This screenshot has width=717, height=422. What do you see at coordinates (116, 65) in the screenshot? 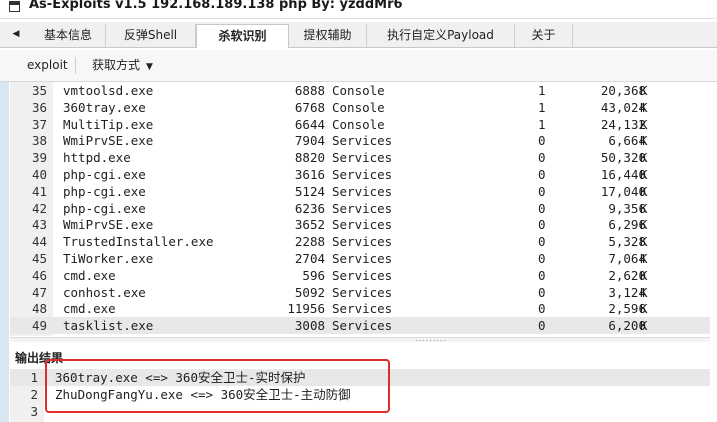
I see `fetch-method-label: 获取方式` at bounding box center [116, 65].